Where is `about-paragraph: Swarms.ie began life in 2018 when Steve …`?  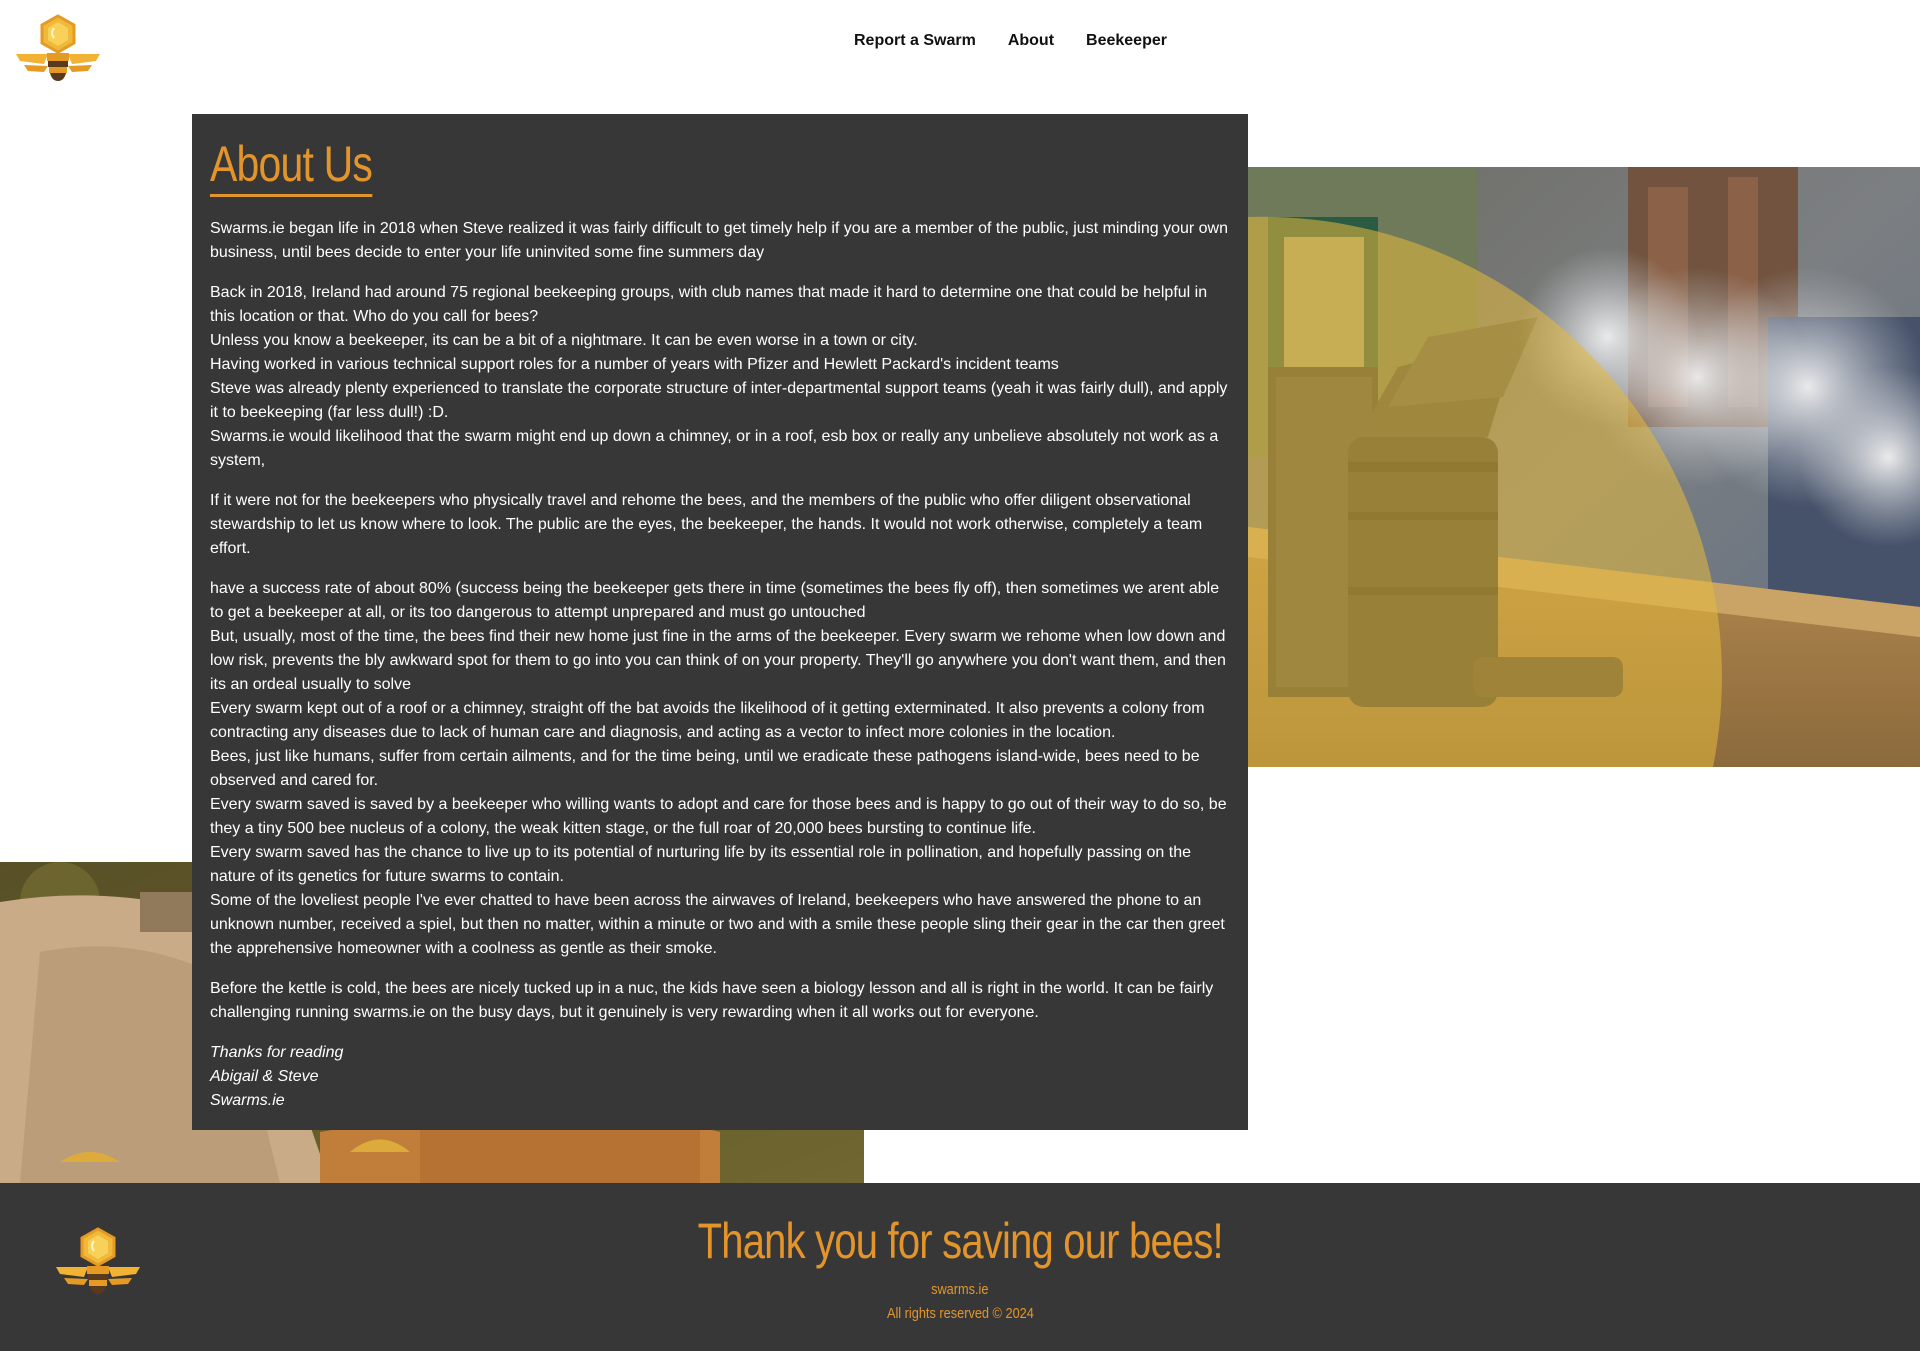 about-paragraph: Swarms.ie began life in 2018 when Steve … is located at coordinates (720, 241).